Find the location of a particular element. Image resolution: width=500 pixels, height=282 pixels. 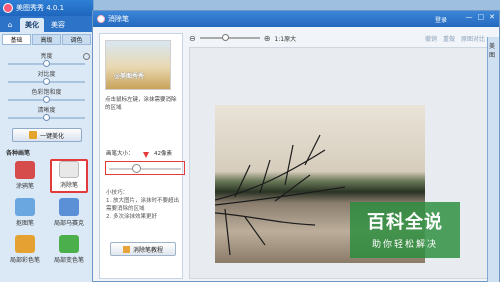

one-key-label: 一键美化 is located at coordinates (51, 136).